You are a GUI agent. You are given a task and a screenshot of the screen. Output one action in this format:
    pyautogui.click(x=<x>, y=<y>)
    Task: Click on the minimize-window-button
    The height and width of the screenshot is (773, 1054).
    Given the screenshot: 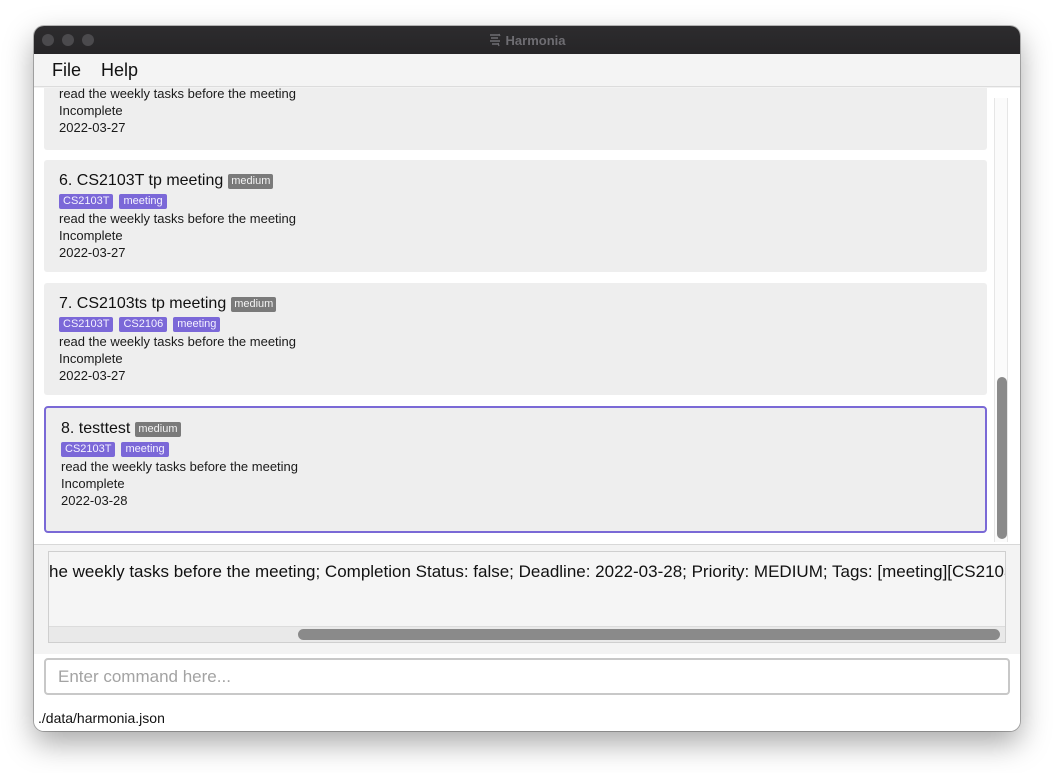 What is the action you would take?
    pyautogui.click(x=68, y=40)
    